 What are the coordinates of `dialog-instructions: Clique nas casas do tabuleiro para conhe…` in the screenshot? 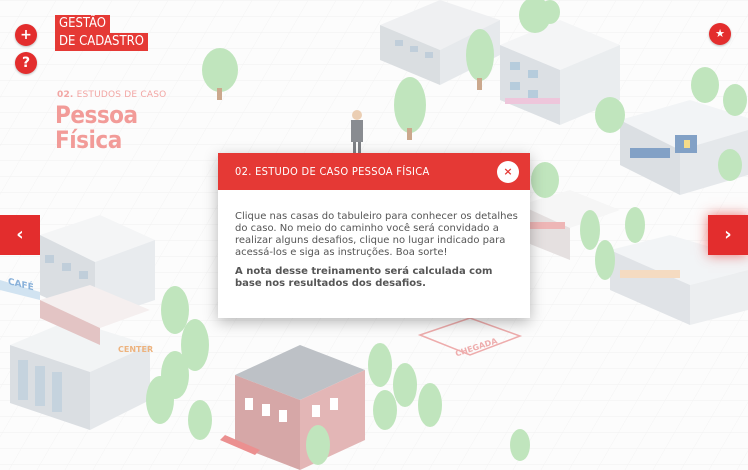 It's located at (376, 234).